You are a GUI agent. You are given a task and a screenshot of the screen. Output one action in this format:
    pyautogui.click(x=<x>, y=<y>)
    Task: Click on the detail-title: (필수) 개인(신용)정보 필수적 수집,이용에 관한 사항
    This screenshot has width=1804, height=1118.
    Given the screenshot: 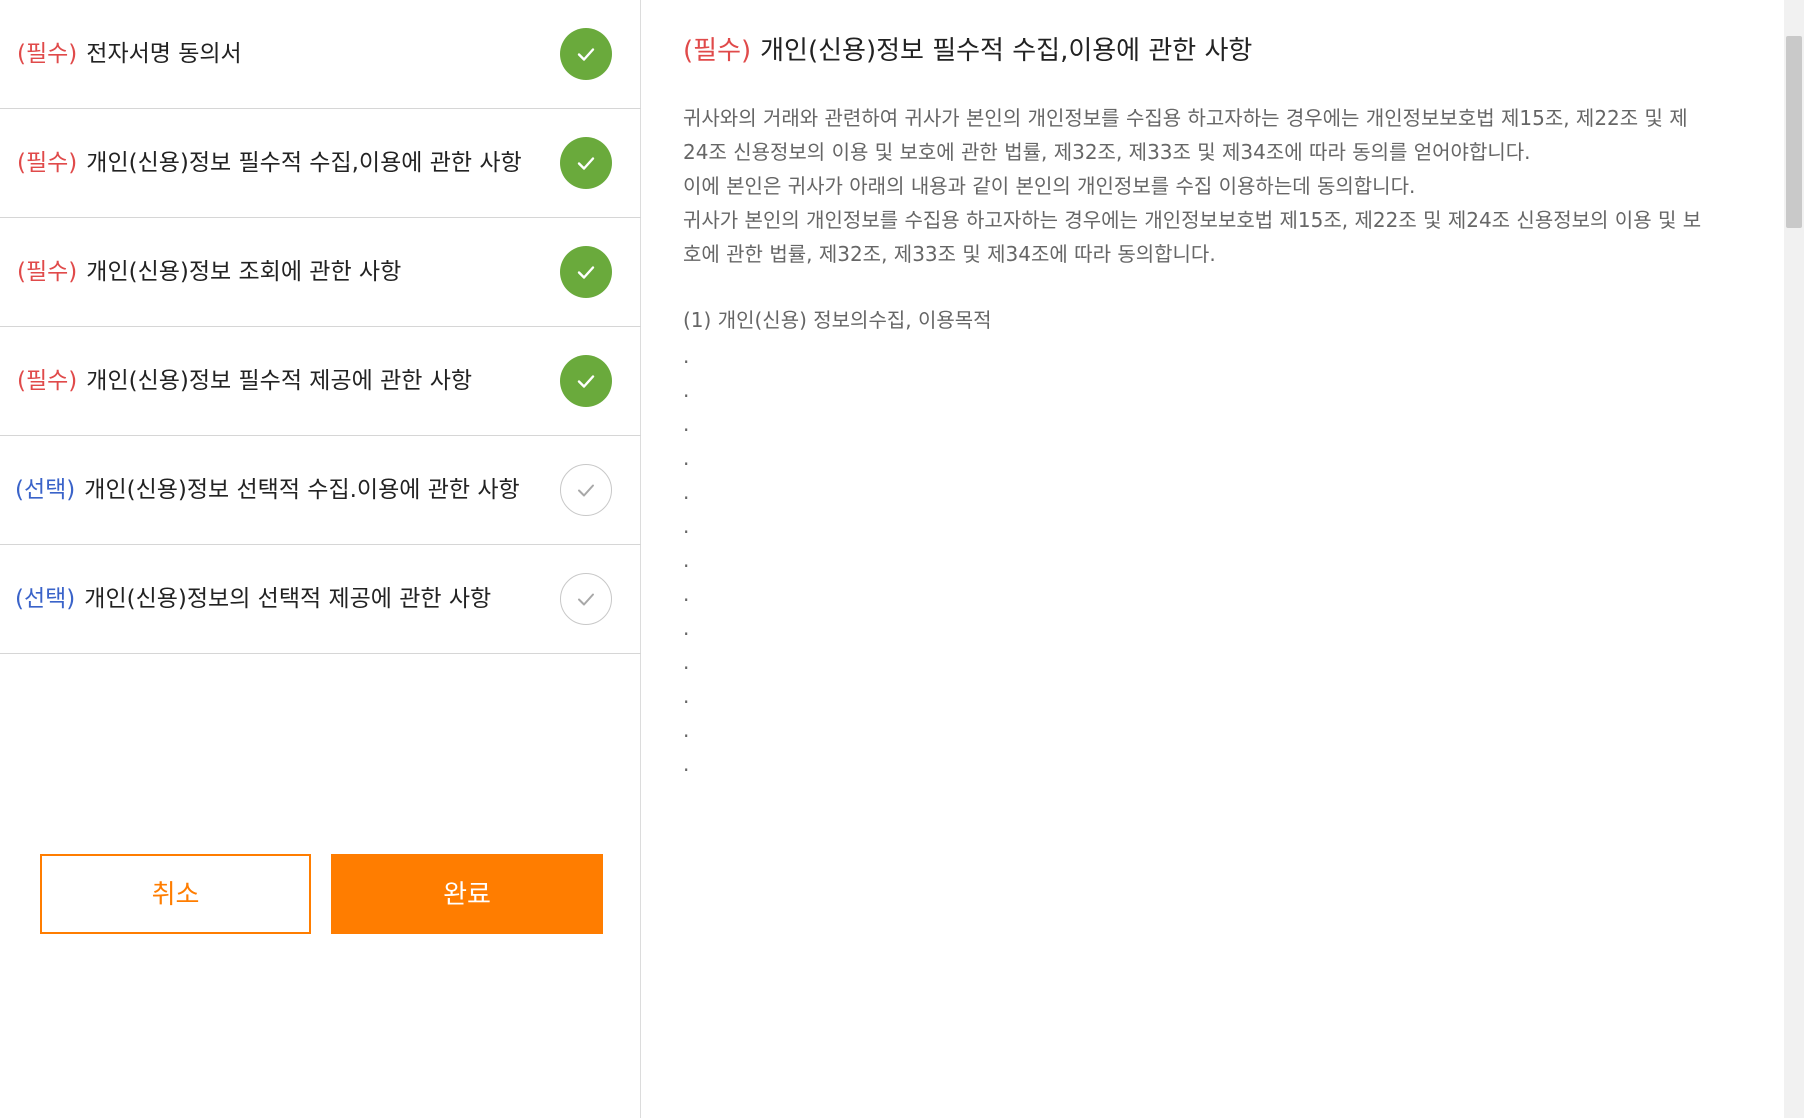 What is the action you would take?
    pyautogui.click(x=967, y=48)
    